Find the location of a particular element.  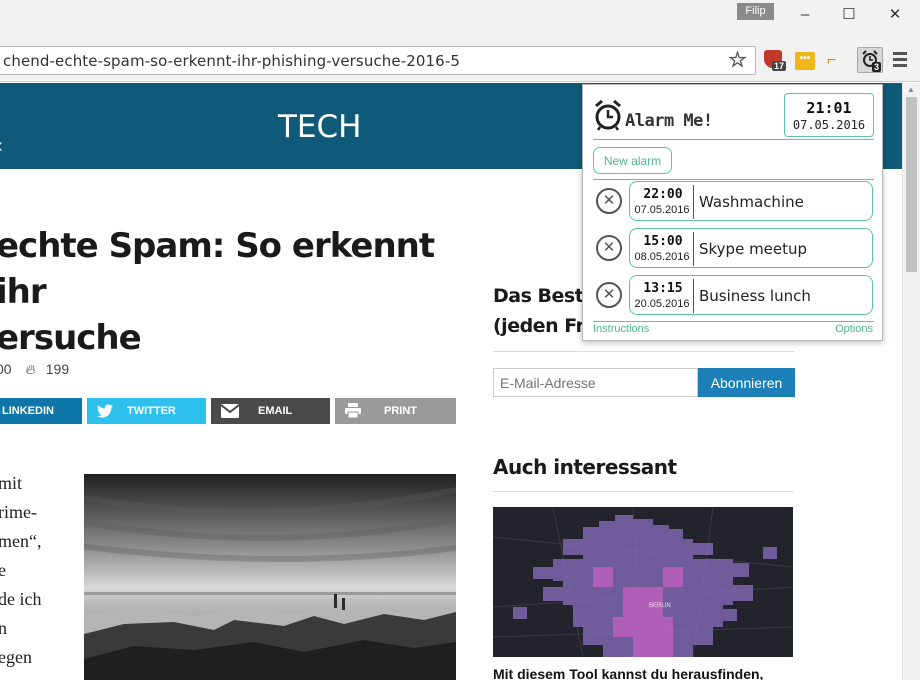

alarm-time: 22:00 is located at coordinates (663, 194).